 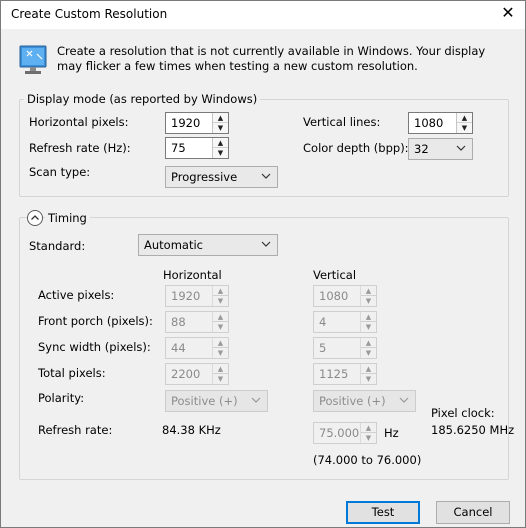 I want to click on polarity-h-select: Positive (+), so click(x=216, y=401).